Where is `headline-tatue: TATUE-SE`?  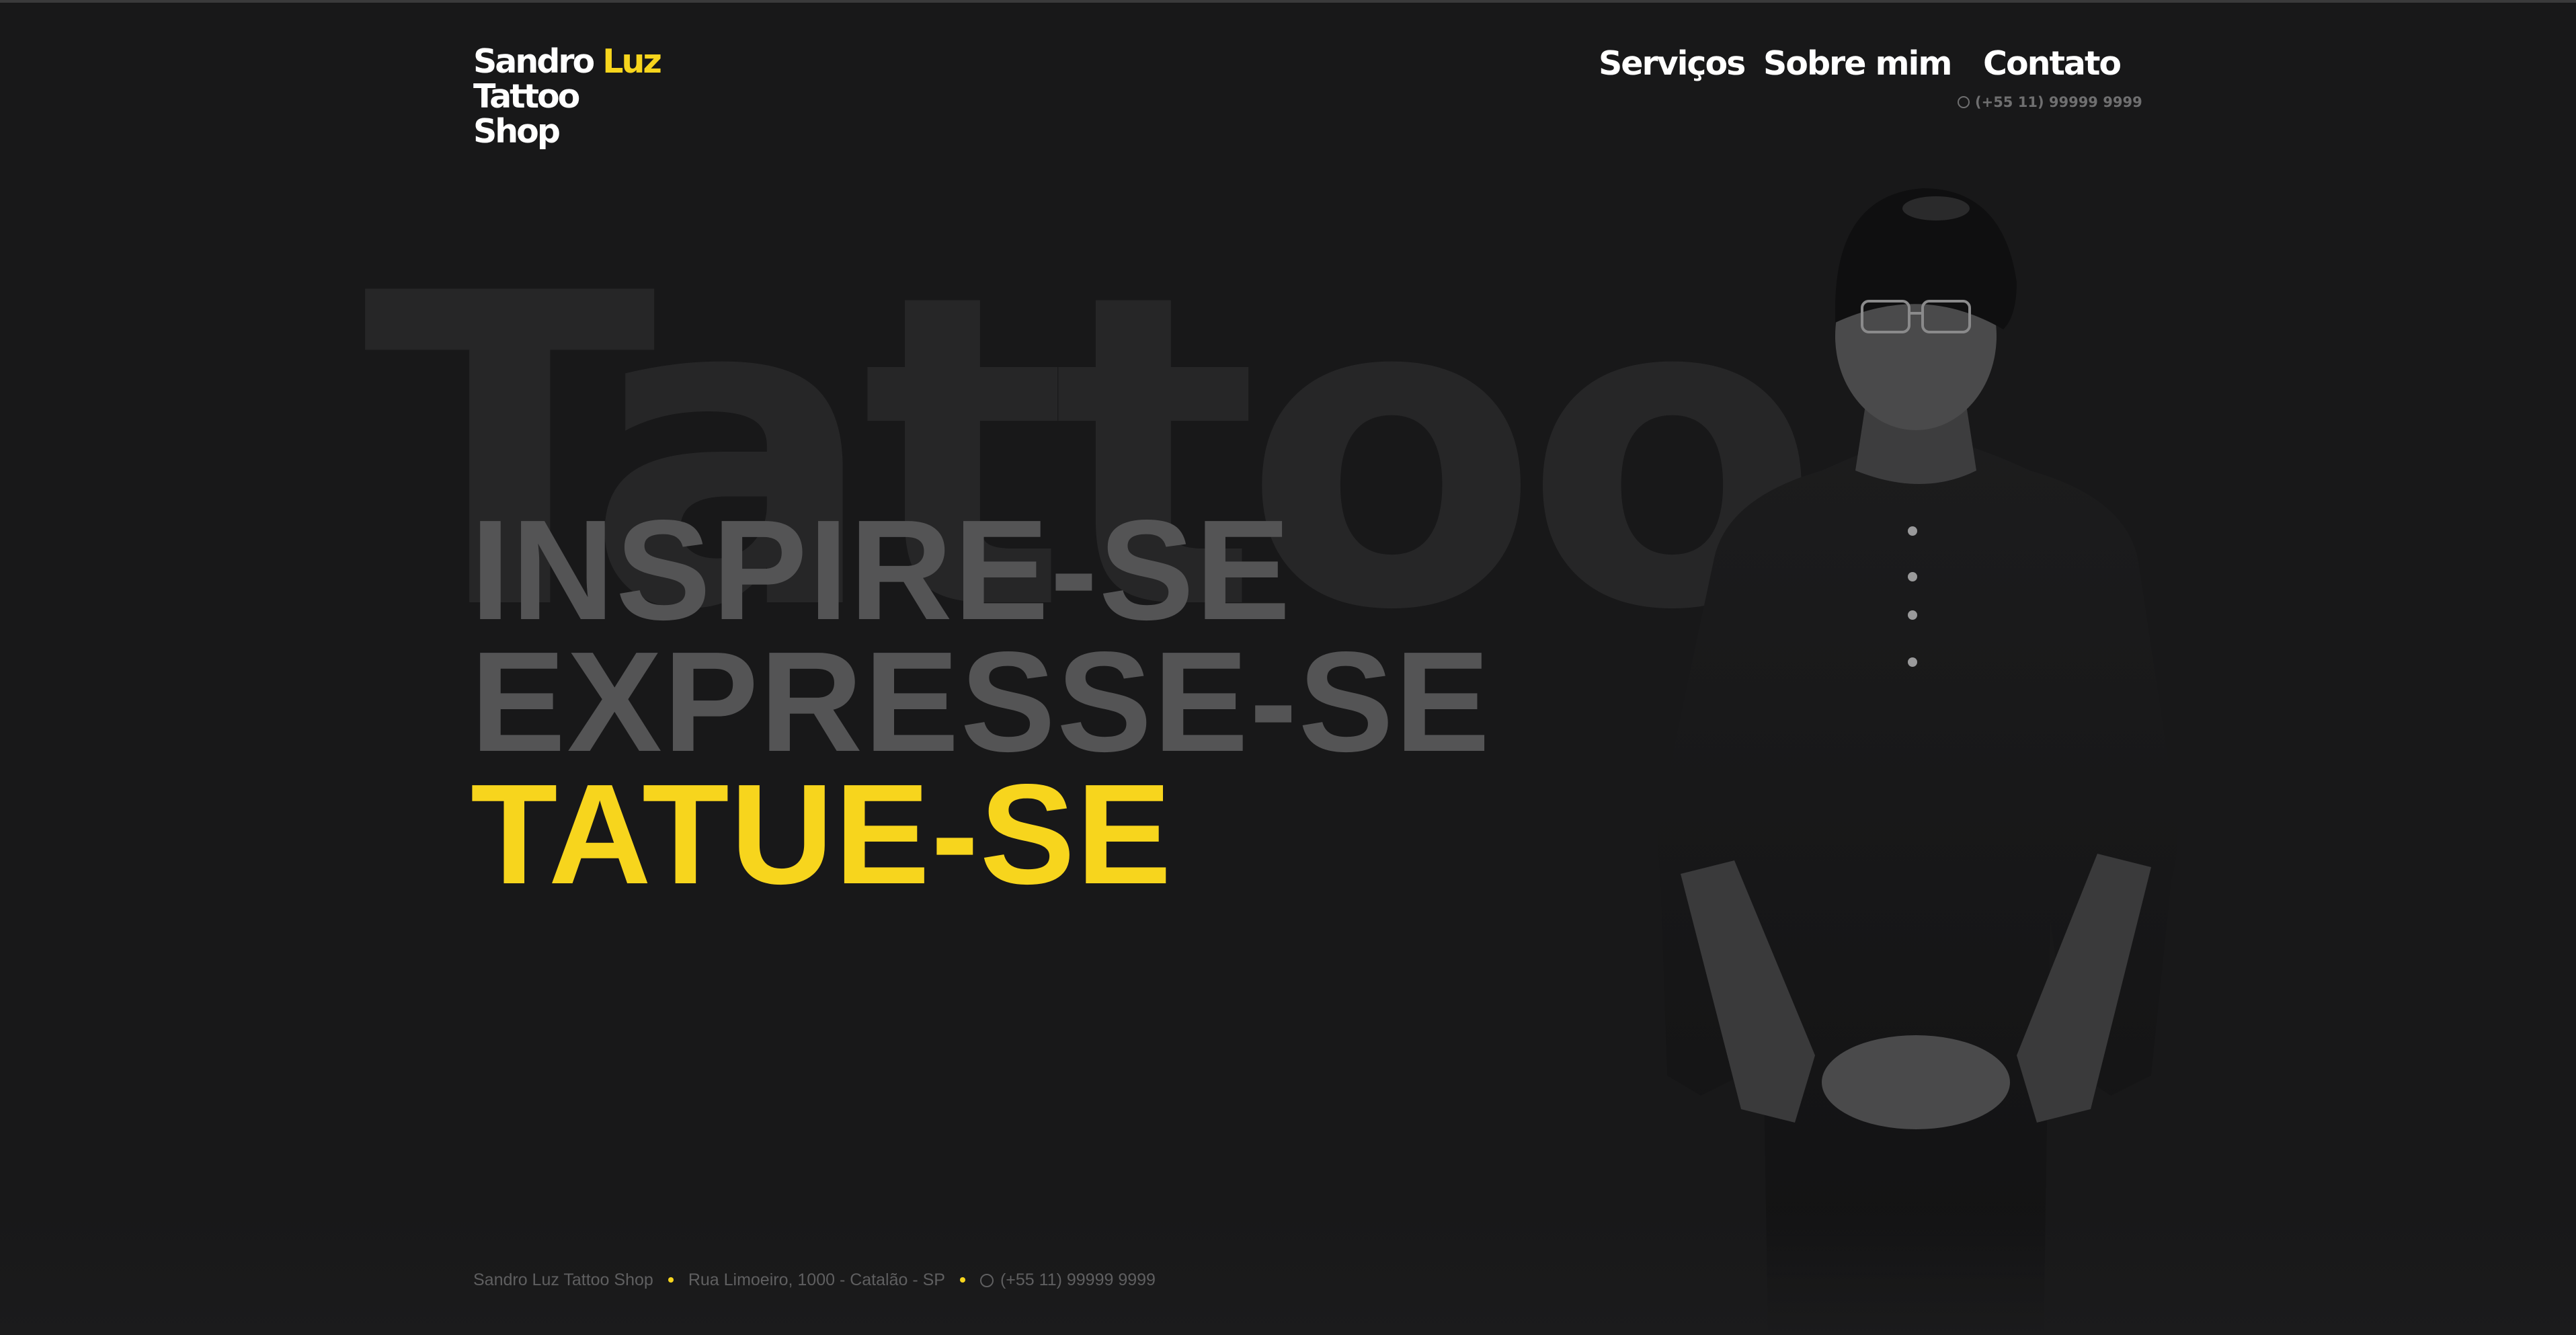 headline-tatue: TATUE-SE is located at coordinates (822, 834).